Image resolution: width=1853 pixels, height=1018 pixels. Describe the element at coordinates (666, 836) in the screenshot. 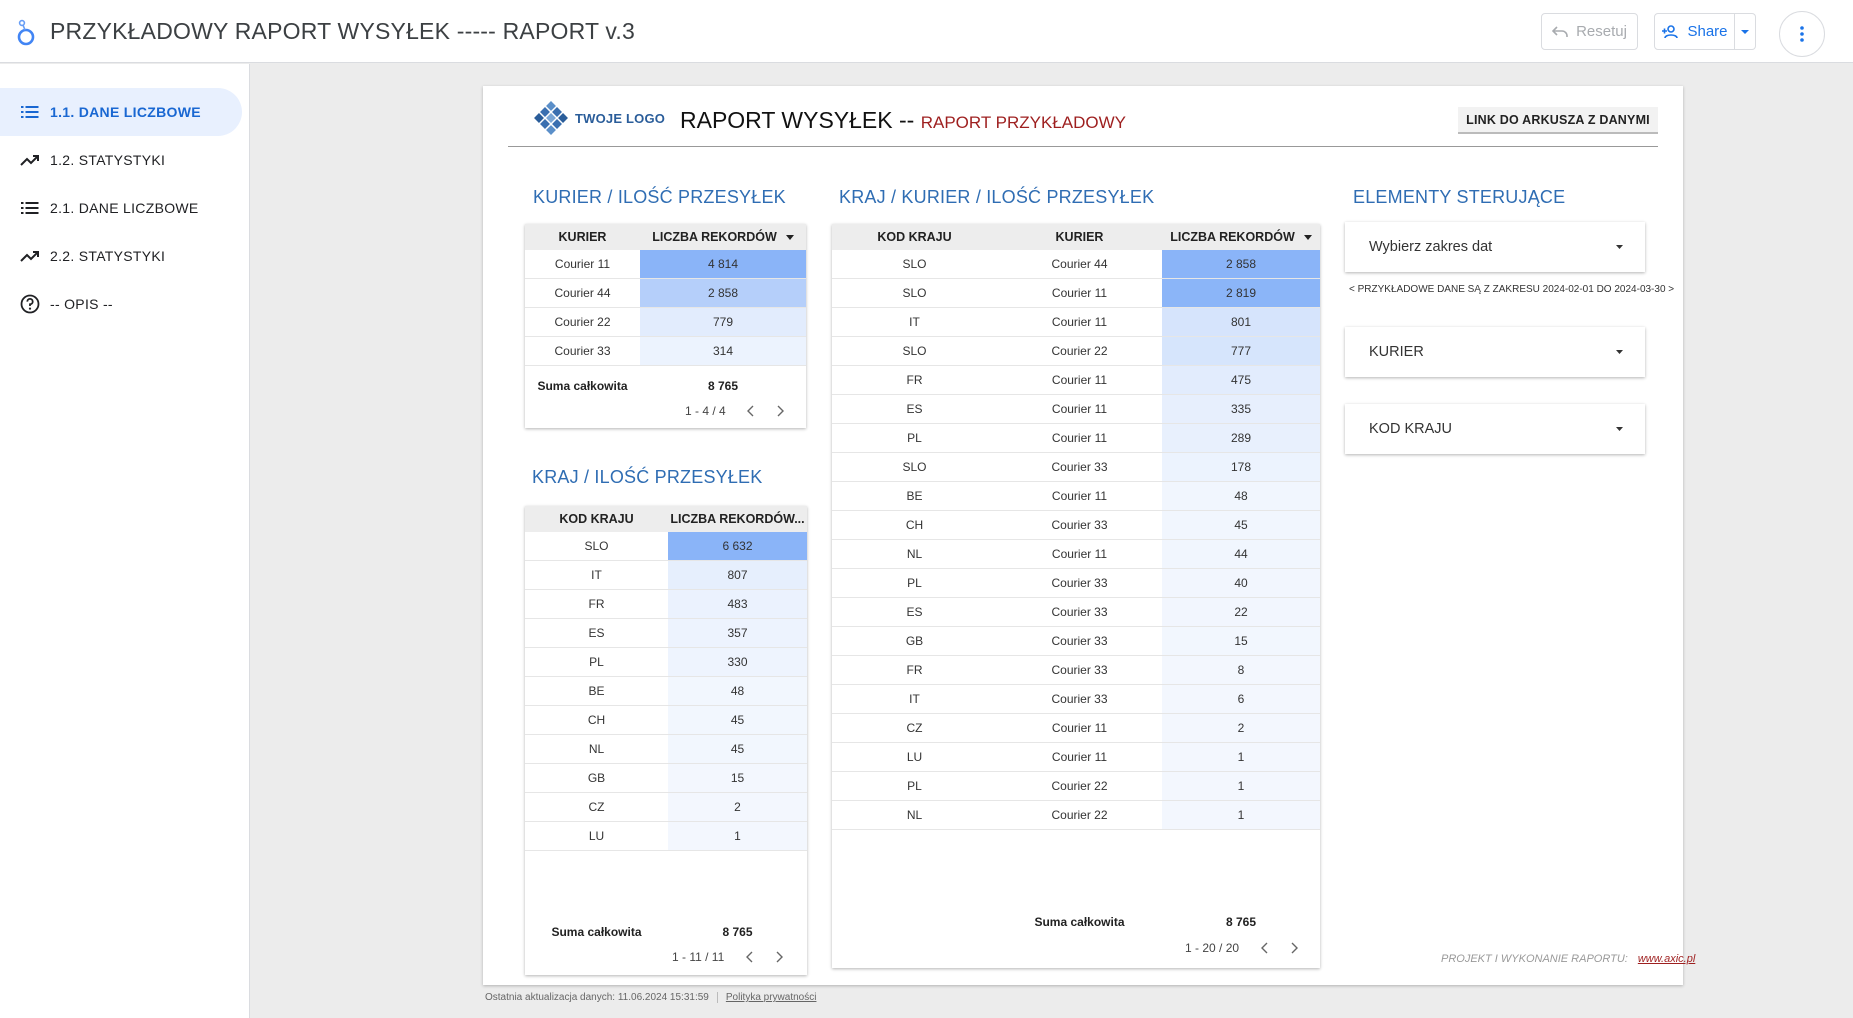

I see `table-row: LU 1` at that location.